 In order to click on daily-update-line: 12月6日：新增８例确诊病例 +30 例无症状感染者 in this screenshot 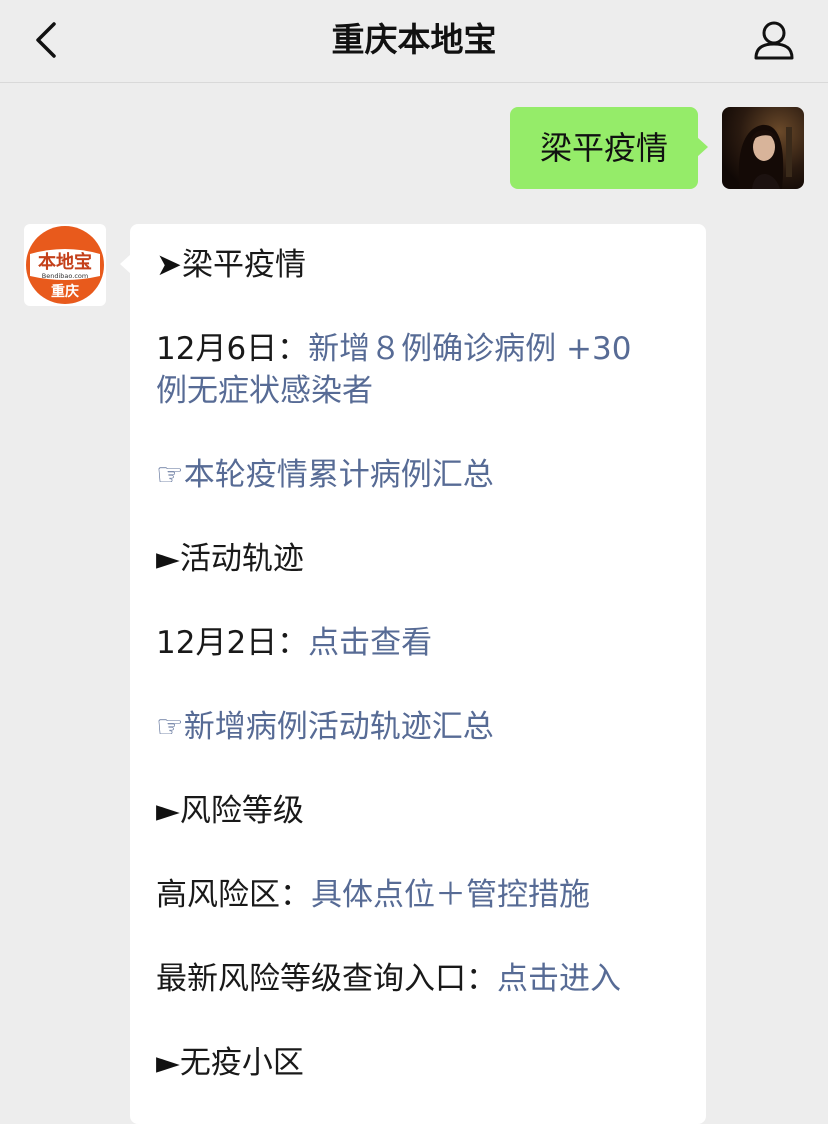, I will do `click(426, 370)`.